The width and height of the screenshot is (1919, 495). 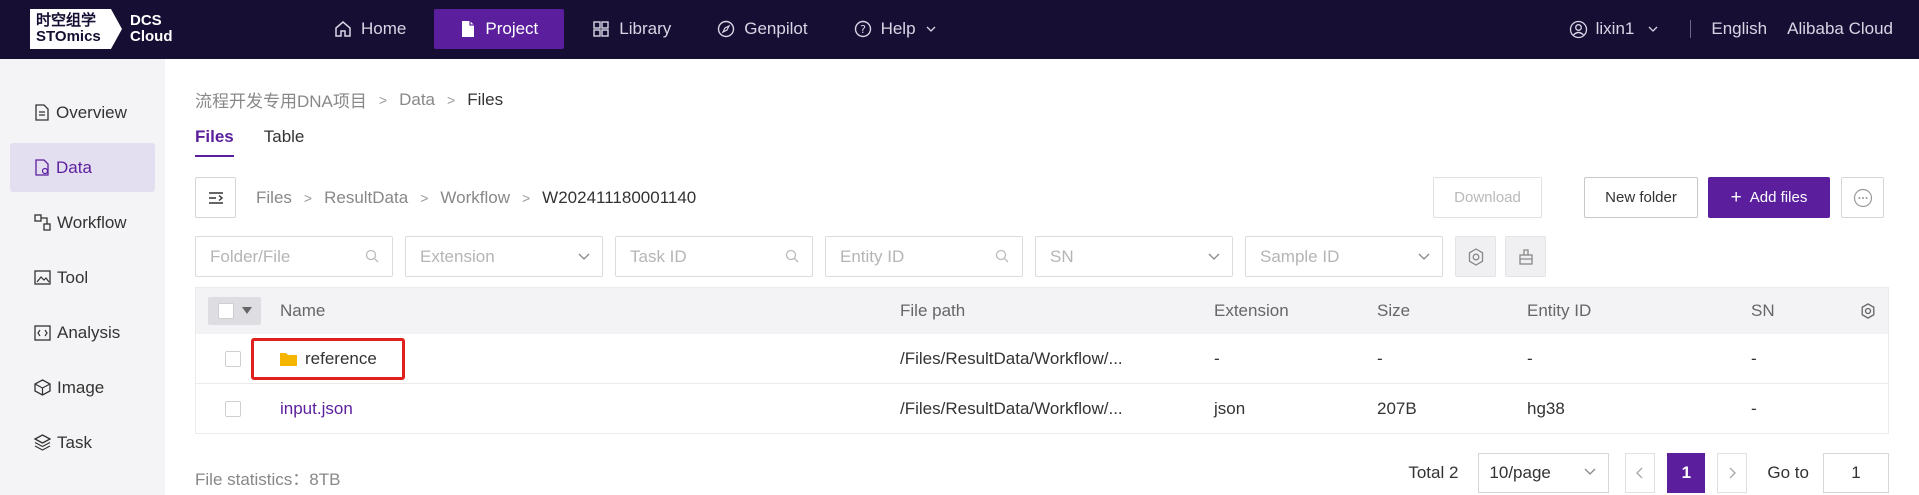 I want to click on select-all-dropdown, so click(x=234, y=311).